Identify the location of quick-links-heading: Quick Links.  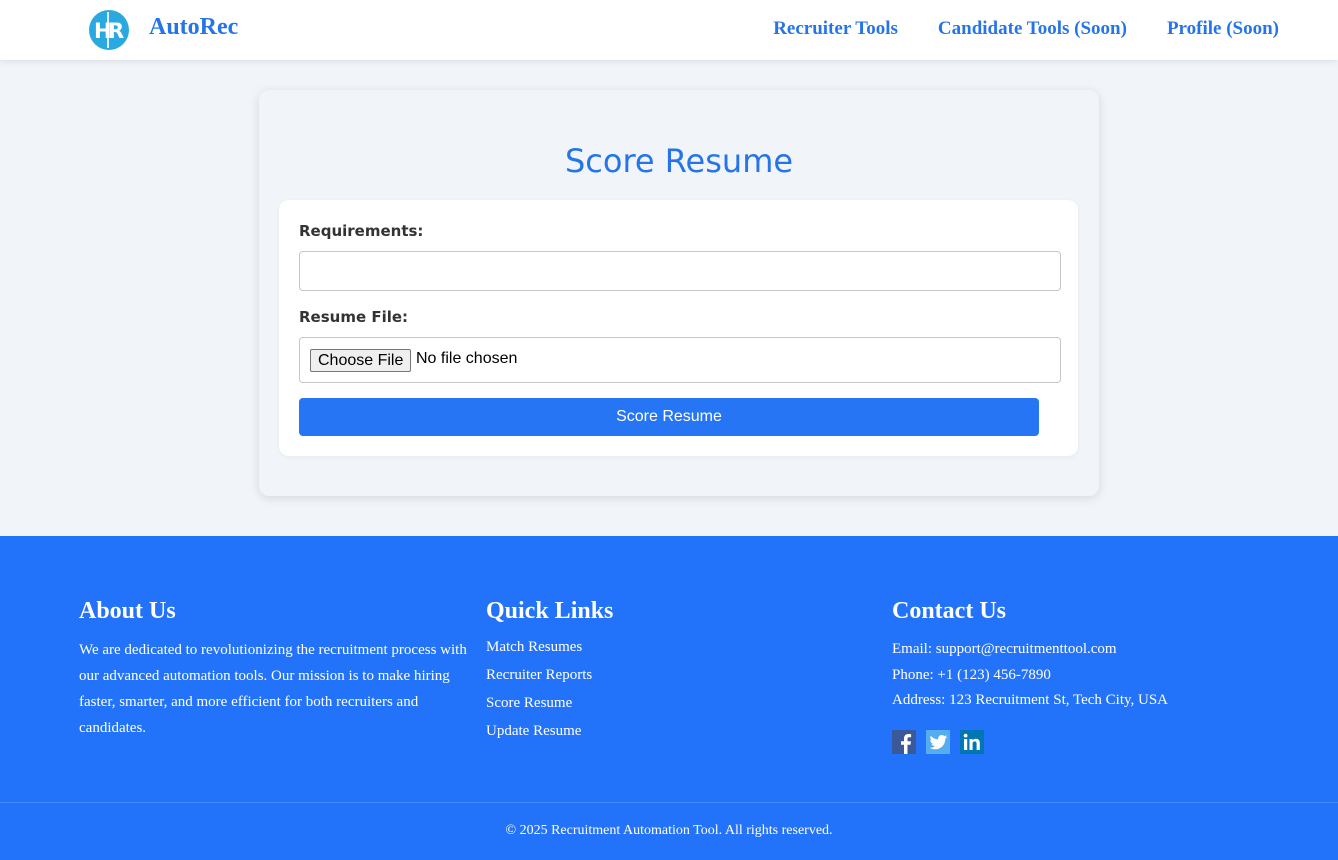
(550, 611).